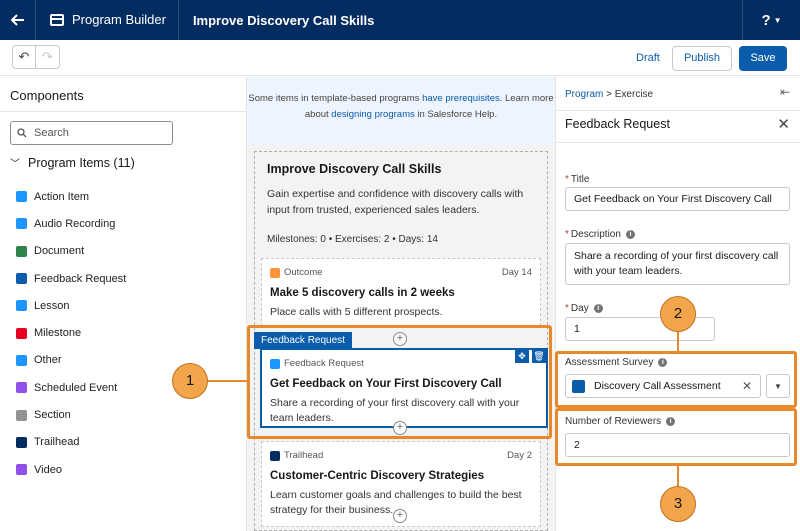 The image size is (800, 531). I want to click on milestone-icon, so click(21, 333).